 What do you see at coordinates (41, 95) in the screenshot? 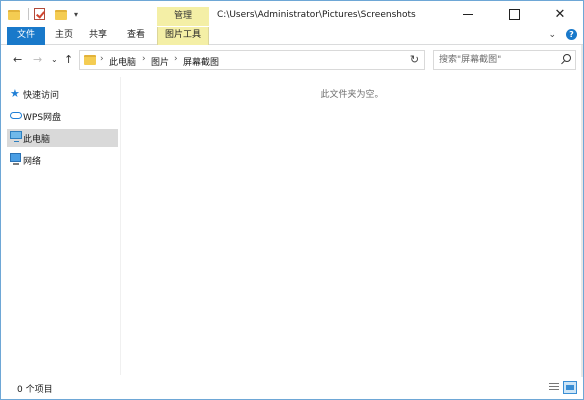
I see `nav-item-label: 快速访问` at bounding box center [41, 95].